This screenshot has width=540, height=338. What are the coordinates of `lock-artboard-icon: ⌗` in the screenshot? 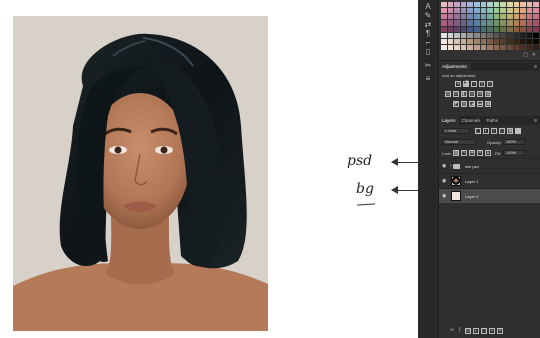 It's located at (480, 153).